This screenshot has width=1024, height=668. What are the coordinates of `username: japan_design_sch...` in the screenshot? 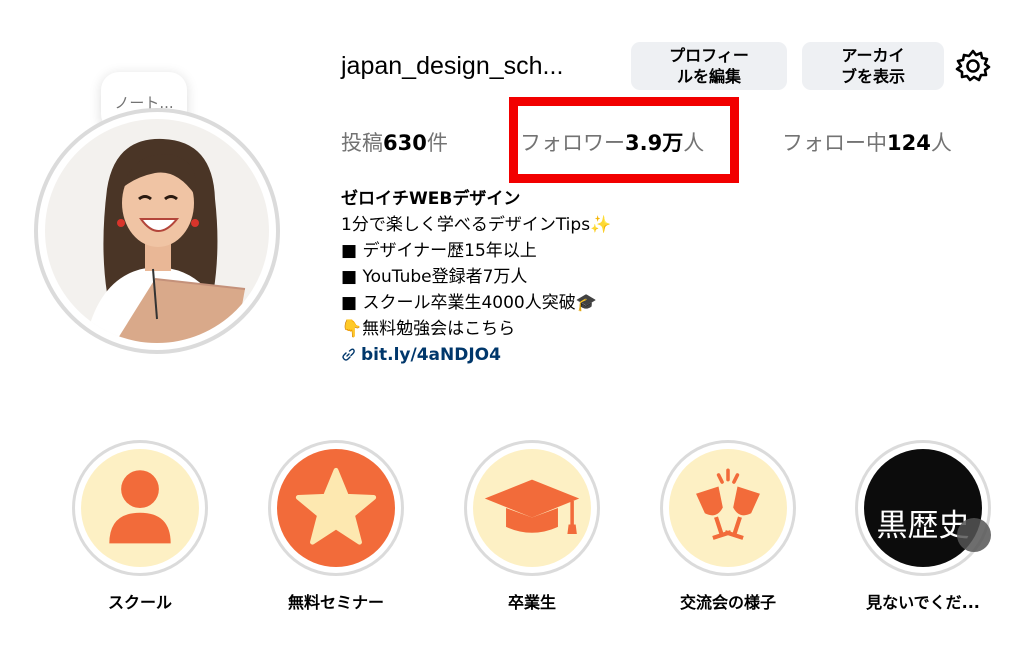 It's located at (452, 66).